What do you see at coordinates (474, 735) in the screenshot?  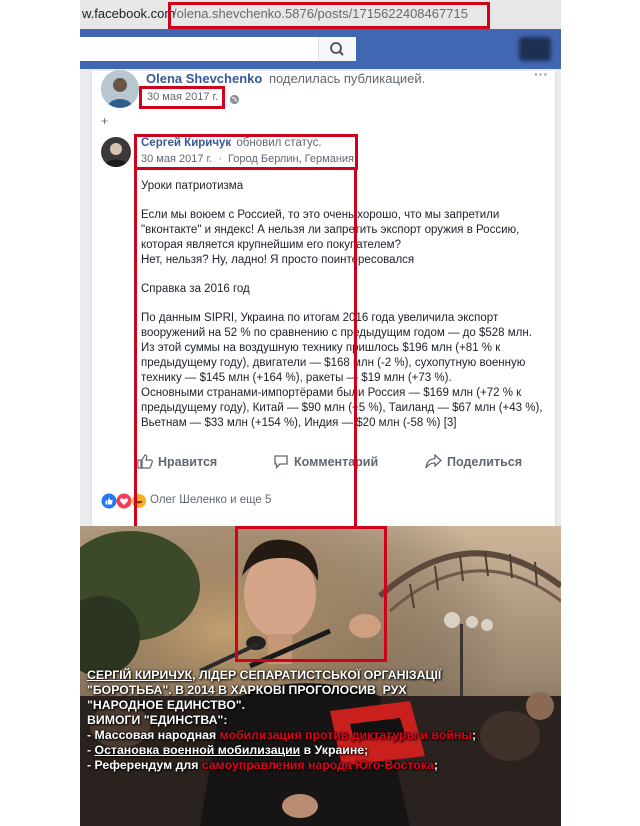 I see `demand-1-suffix: ;` at bounding box center [474, 735].